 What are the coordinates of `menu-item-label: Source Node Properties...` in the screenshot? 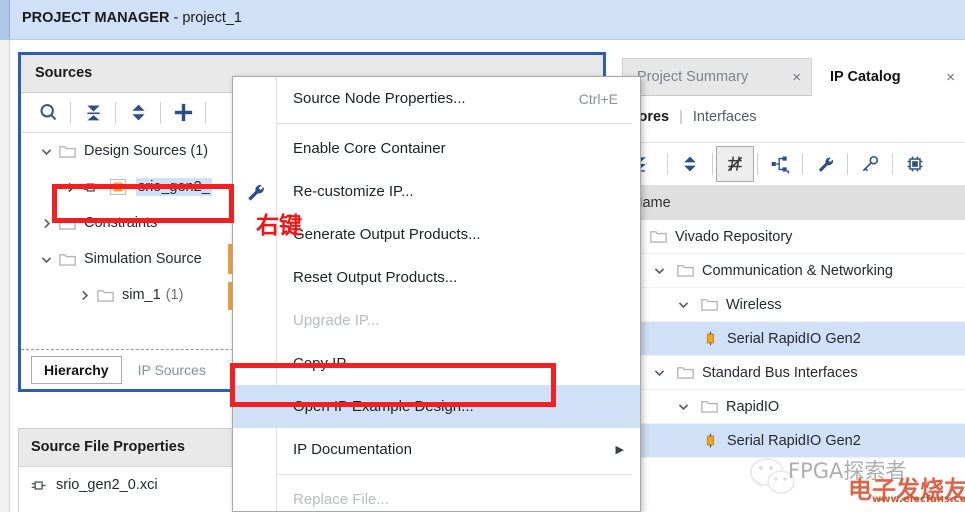 It's located at (379, 98).